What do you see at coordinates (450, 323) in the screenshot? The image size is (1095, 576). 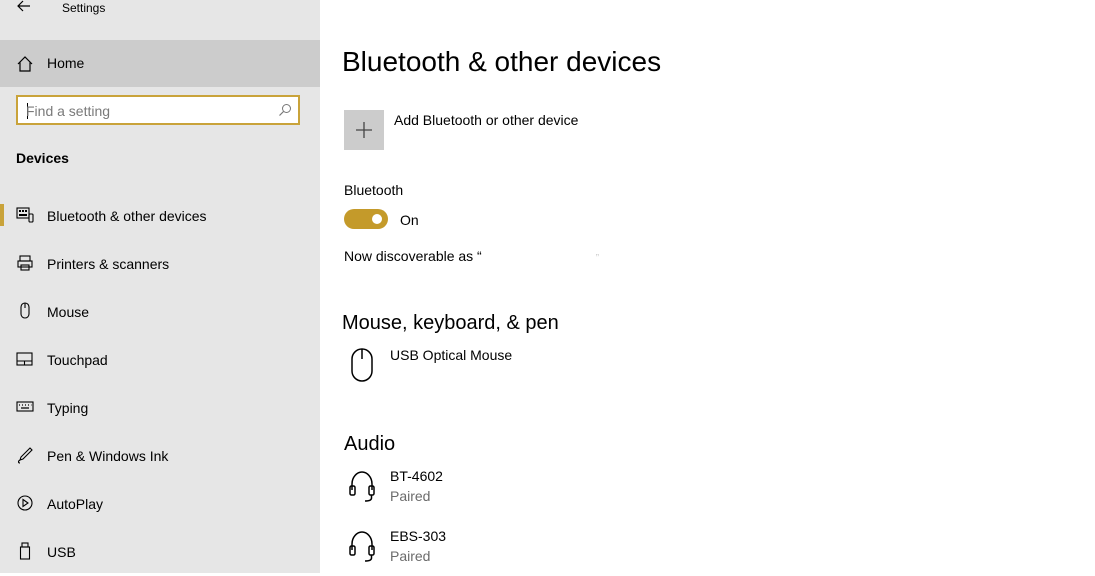 I see `mouse-section-title: Mouse, keyboard, & pen` at bounding box center [450, 323].